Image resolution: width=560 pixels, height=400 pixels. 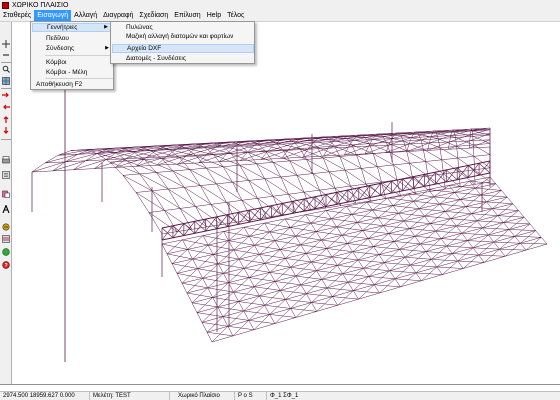 What do you see at coordinates (6, 107) in the screenshot?
I see `arrow-left-icon` at bounding box center [6, 107].